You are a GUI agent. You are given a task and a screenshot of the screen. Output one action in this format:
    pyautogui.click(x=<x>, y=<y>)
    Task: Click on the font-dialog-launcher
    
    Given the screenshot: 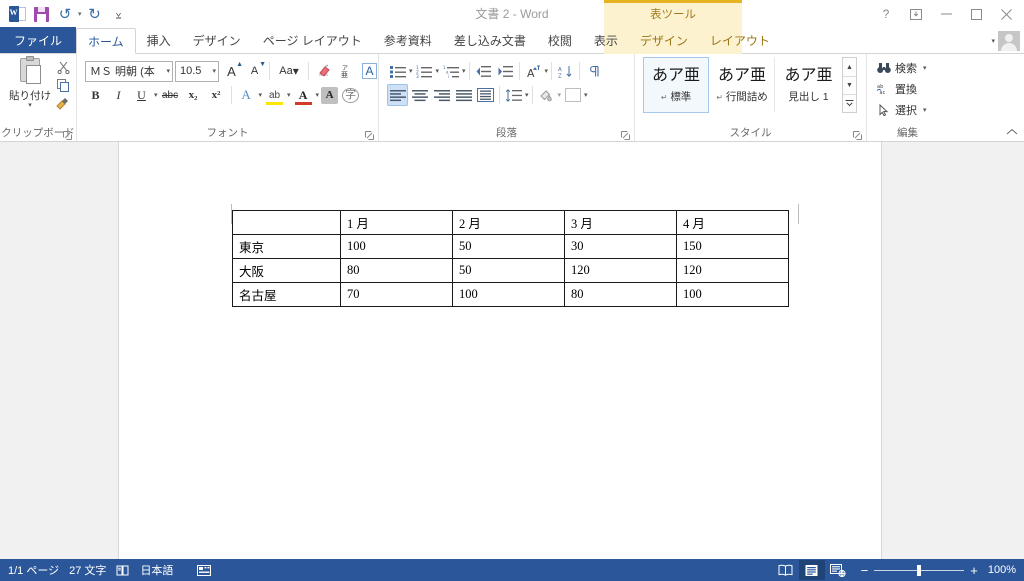 What is the action you would take?
    pyautogui.click(x=369, y=135)
    